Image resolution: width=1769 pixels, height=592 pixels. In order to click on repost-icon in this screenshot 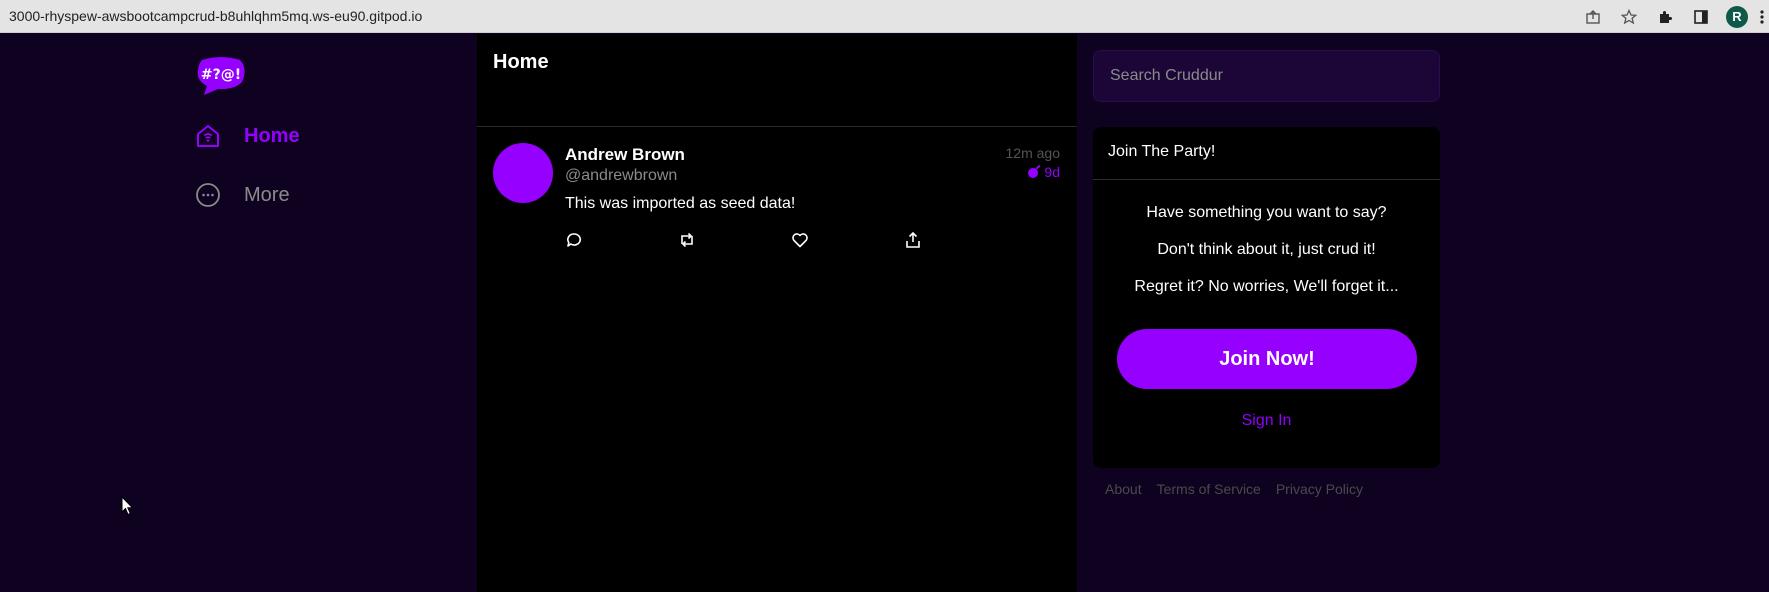, I will do `click(687, 240)`.